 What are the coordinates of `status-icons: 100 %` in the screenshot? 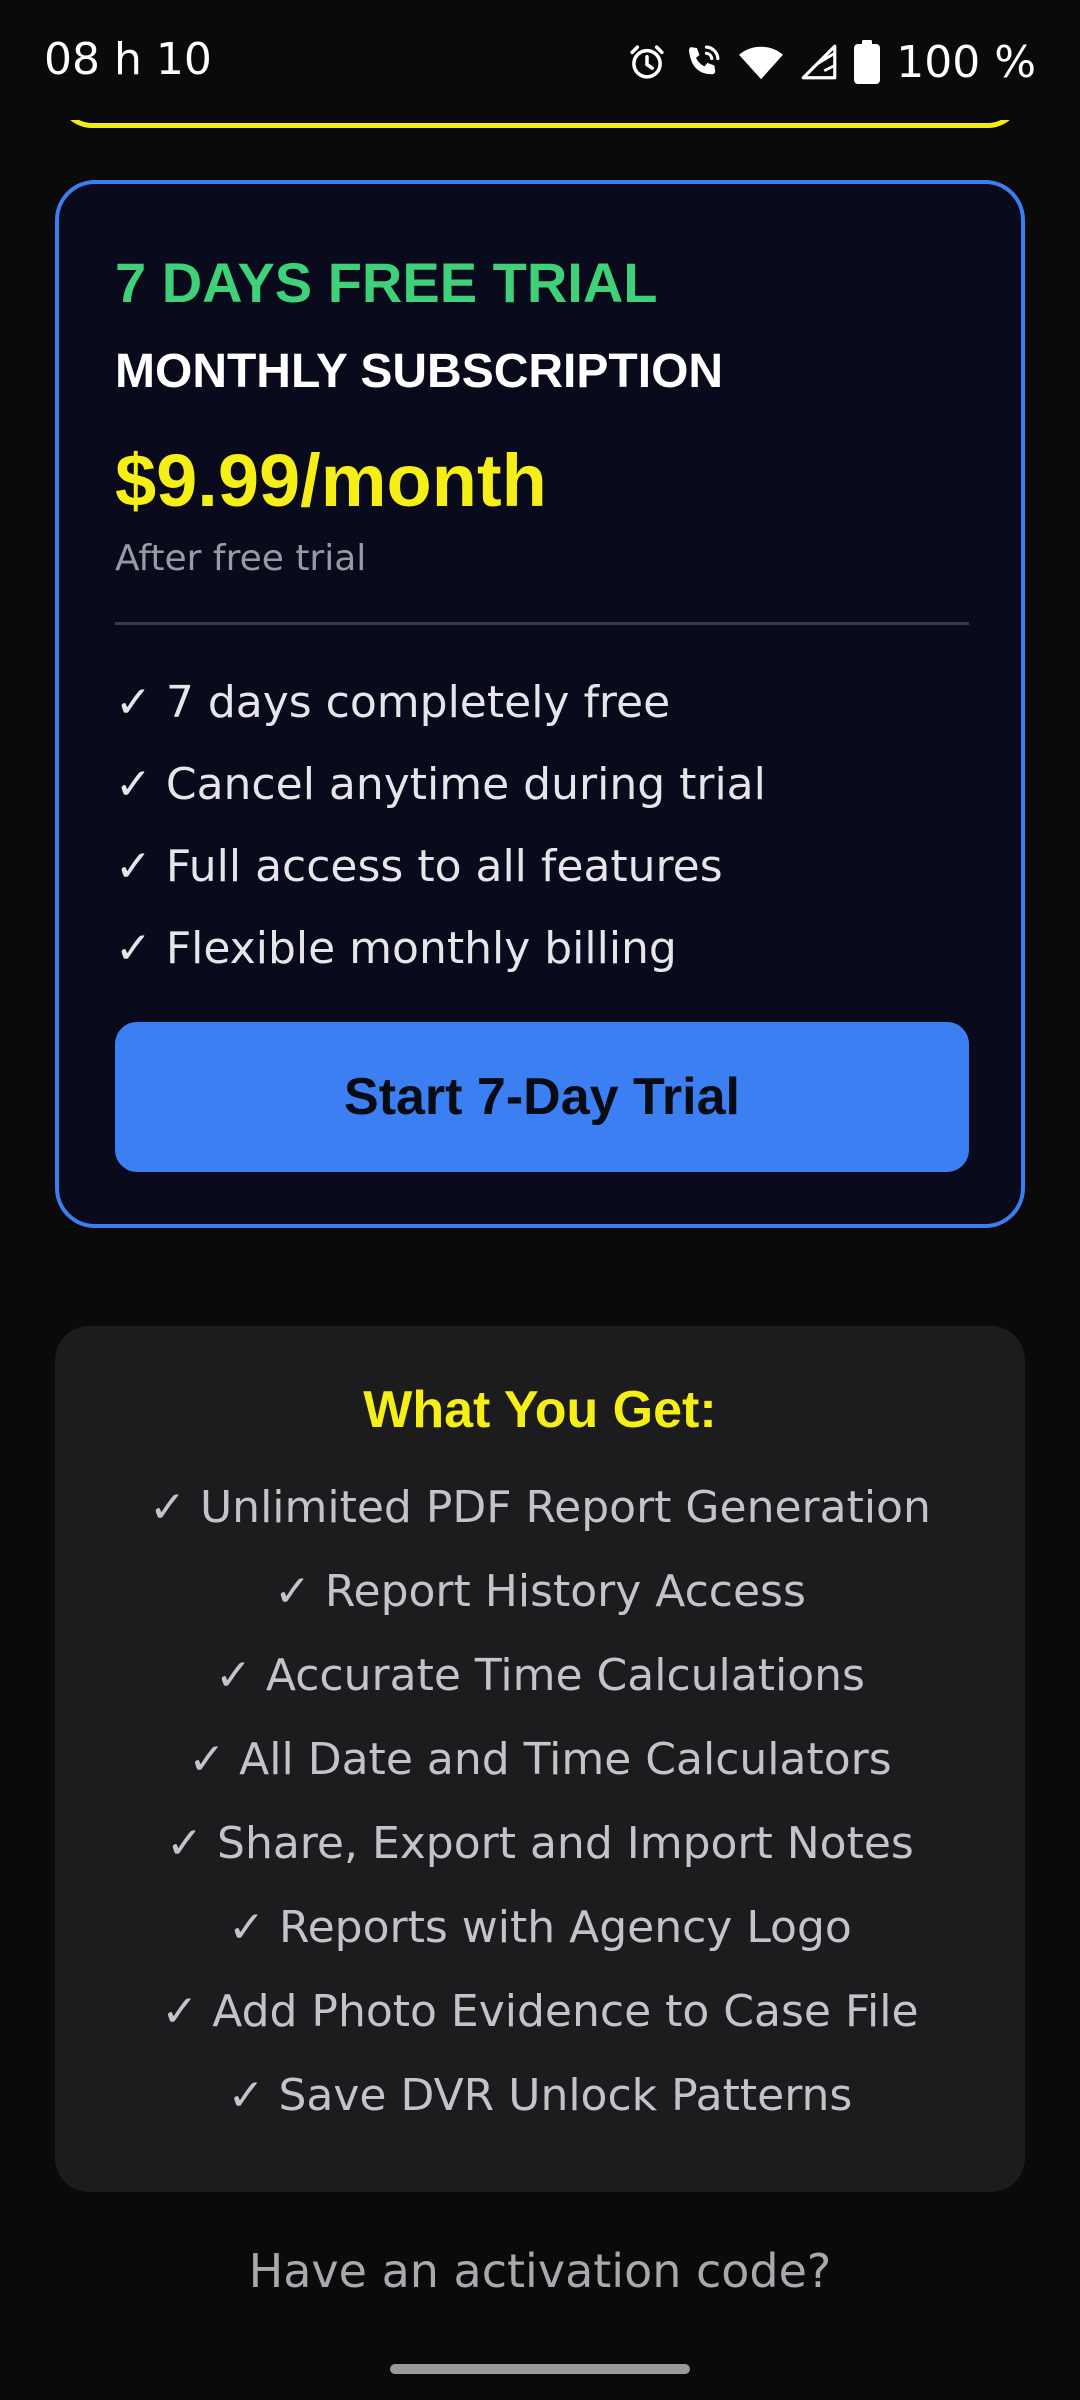 It's located at (831, 62).